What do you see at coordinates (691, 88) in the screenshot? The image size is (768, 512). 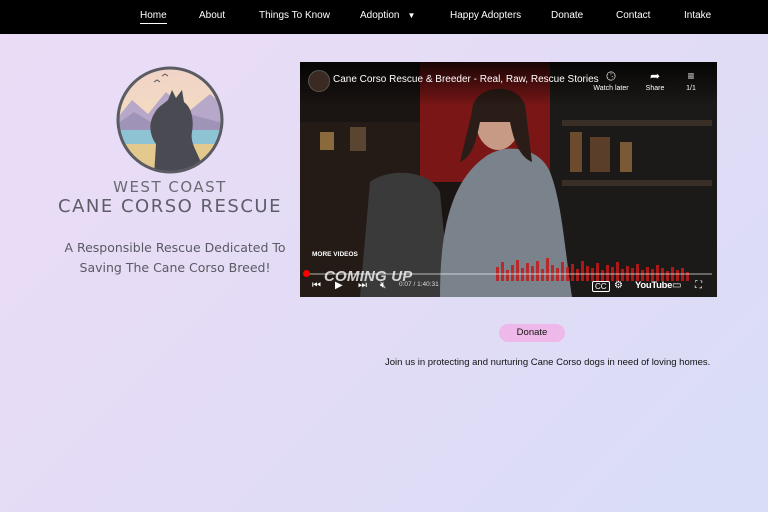 I see `playlist-count: 1/1` at bounding box center [691, 88].